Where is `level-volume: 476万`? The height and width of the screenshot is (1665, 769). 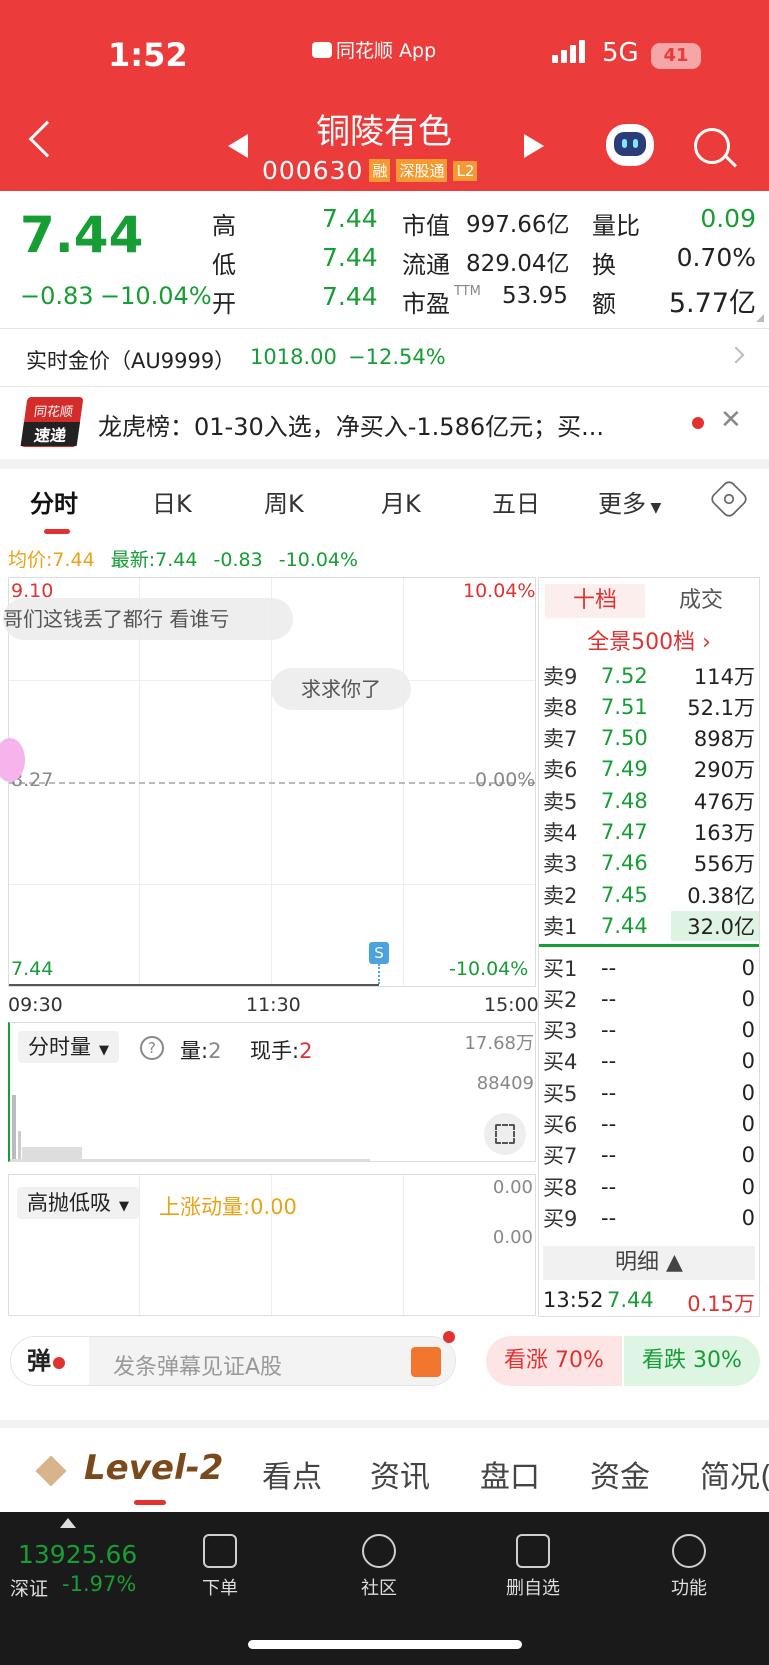 level-volume: 476万 is located at coordinates (724, 801).